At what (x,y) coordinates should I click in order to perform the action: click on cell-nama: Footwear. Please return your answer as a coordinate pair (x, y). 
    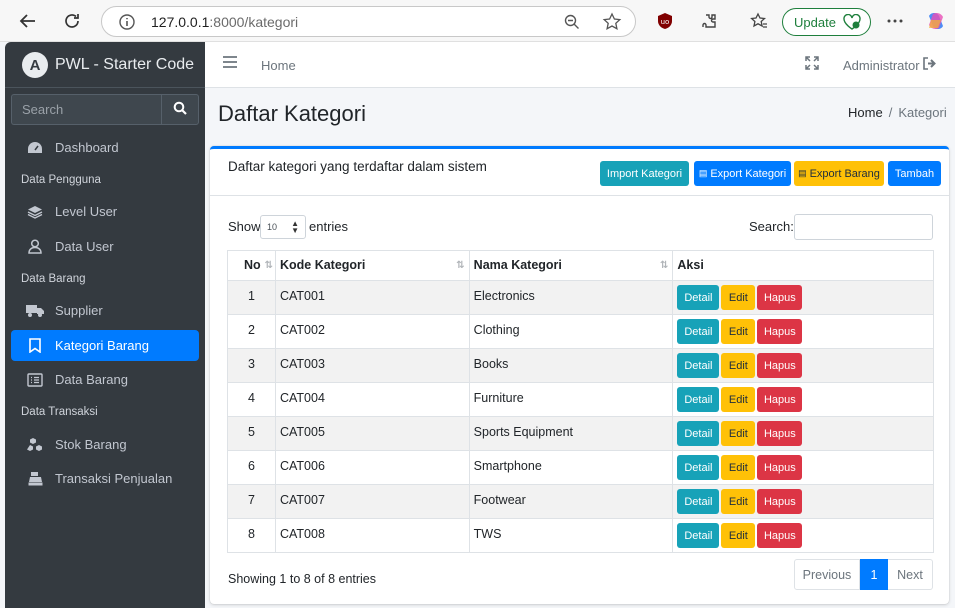
    Looking at the image, I should click on (571, 501).